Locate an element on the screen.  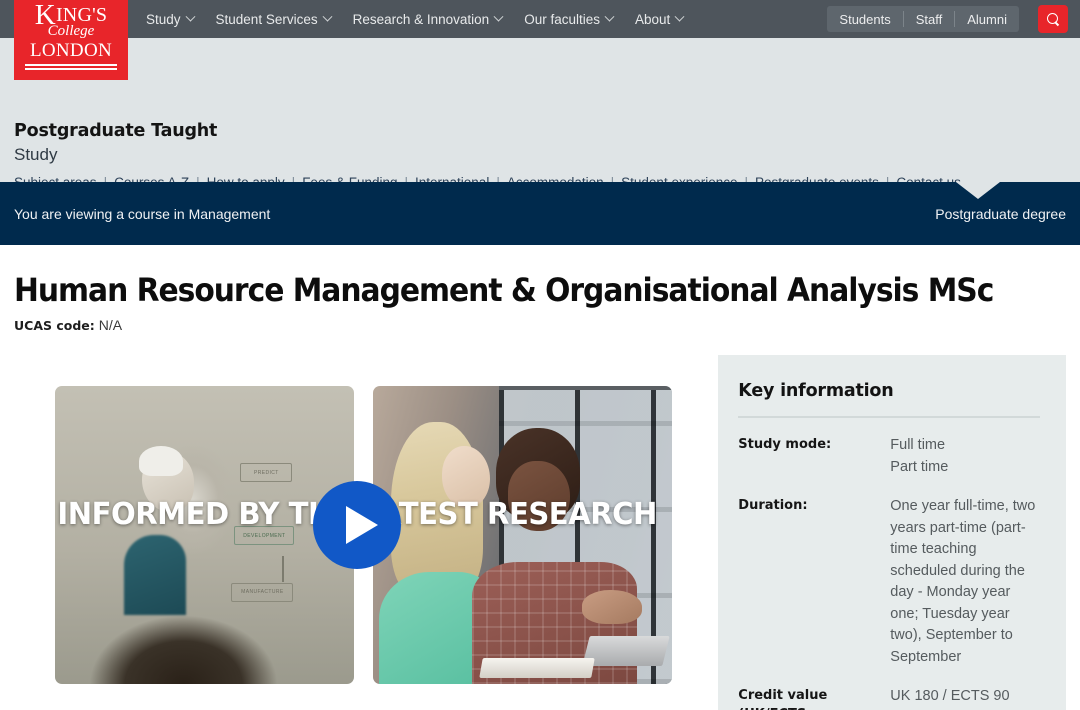
nav-item-study: Study is located at coordinates (170, 19).